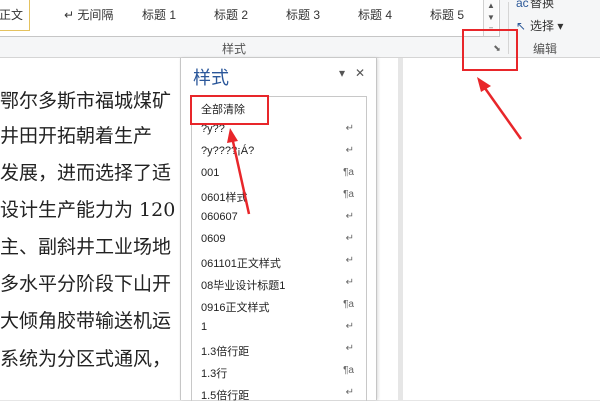 The height and width of the screenshot is (401, 600). I want to click on style-tile-heading5: 标题 5, so click(447, 15).